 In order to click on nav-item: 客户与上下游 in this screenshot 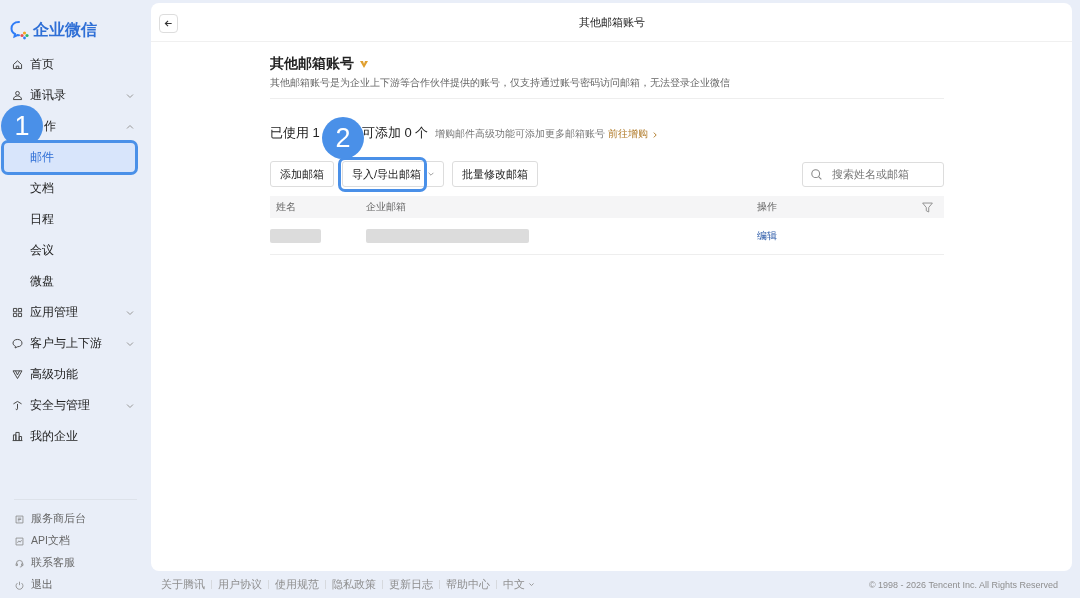, I will do `click(75, 343)`.